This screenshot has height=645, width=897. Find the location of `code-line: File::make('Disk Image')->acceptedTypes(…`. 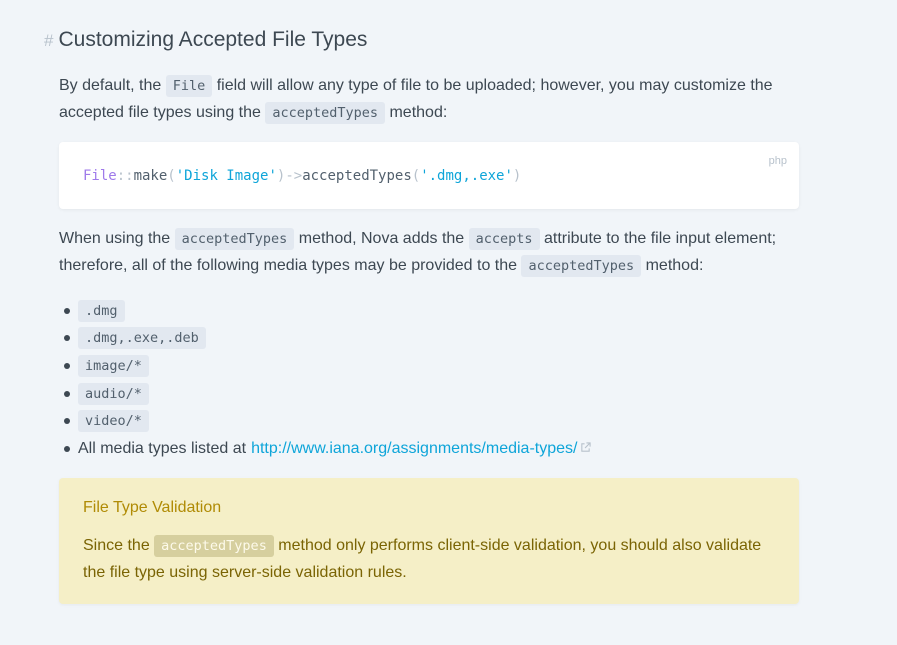

code-line: File::make('Disk Image')->acceptedTypes(… is located at coordinates (302, 176).